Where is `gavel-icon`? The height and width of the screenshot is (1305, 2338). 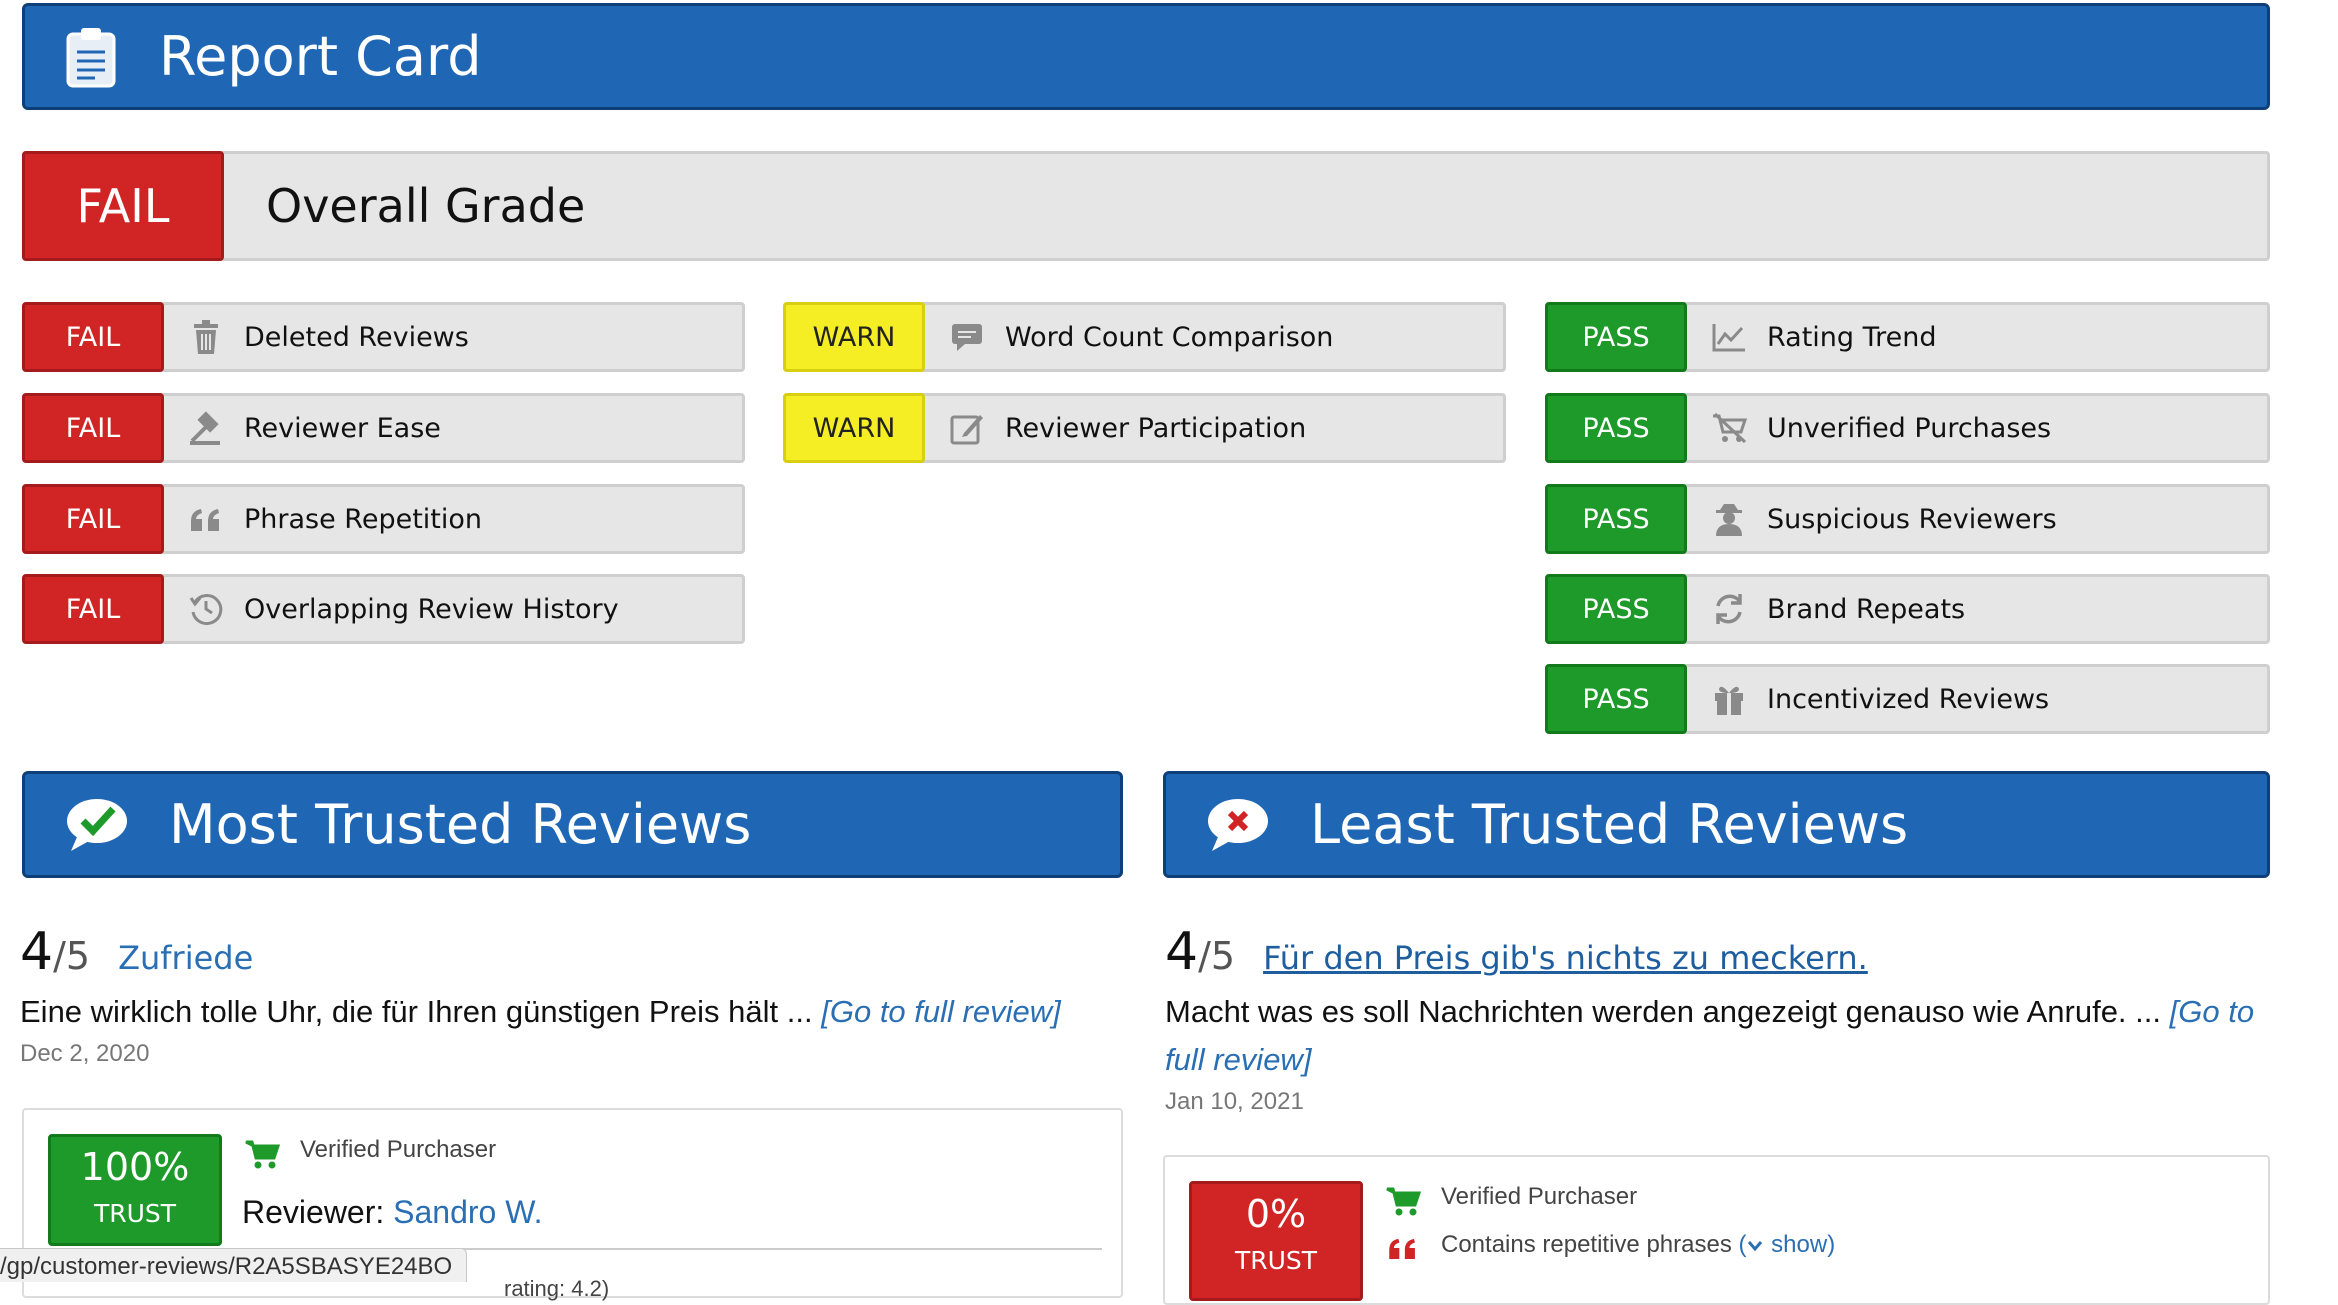
gavel-icon is located at coordinates (206, 428).